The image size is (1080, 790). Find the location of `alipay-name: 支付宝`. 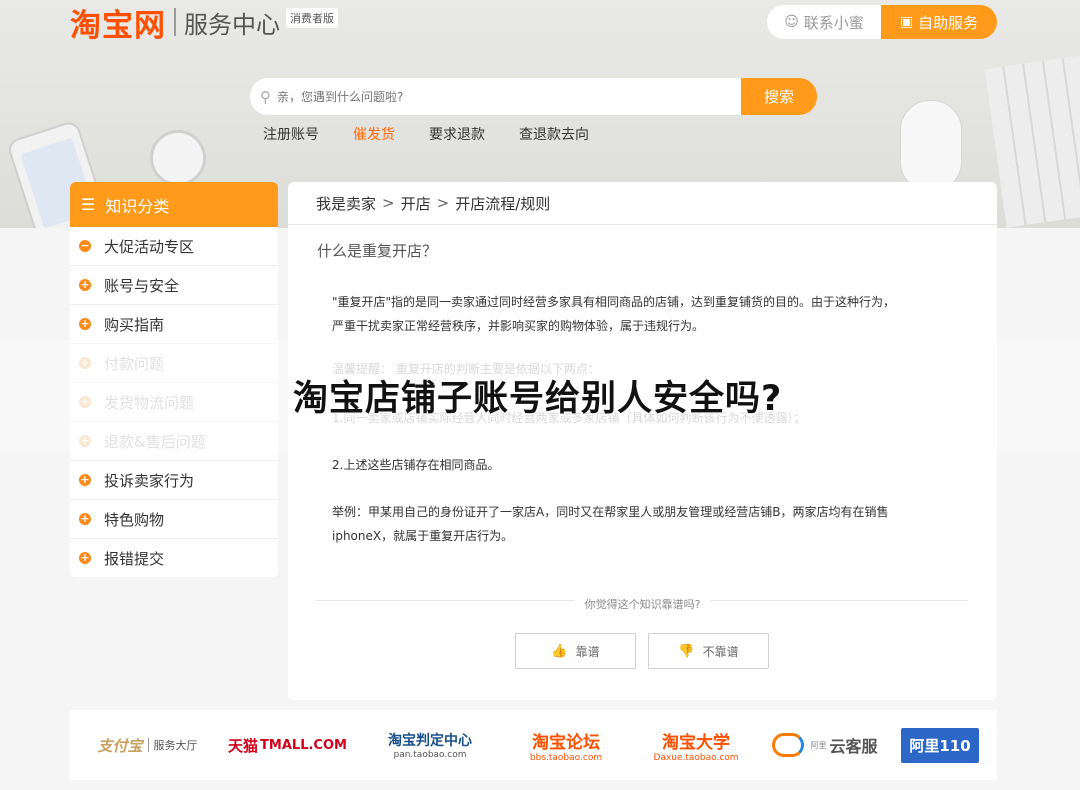

alipay-name: 支付宝 is located at coordinates (120, 745).